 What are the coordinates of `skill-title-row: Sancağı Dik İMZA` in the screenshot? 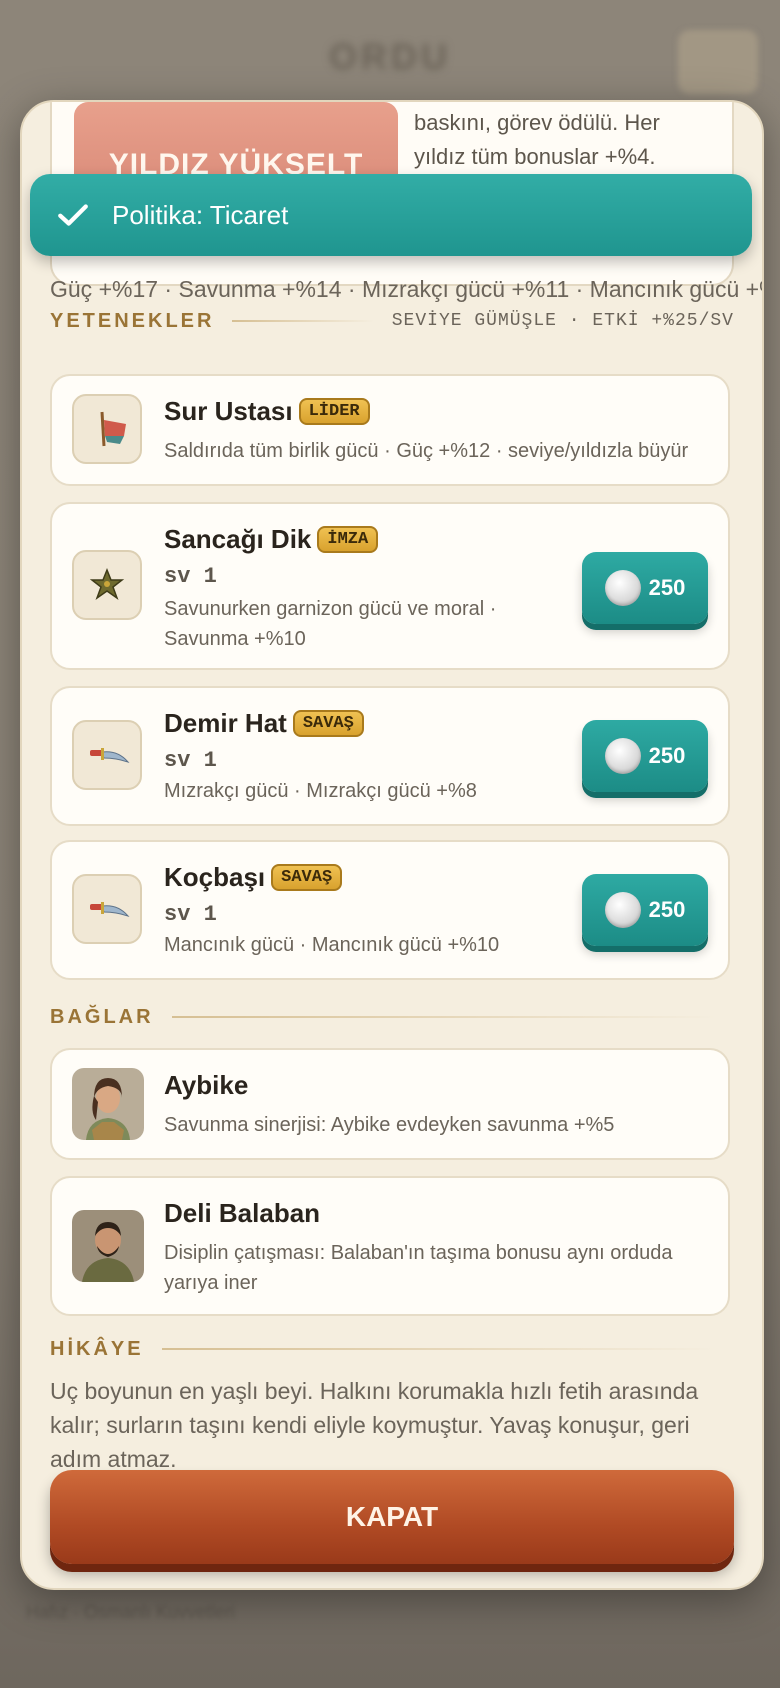 It's located at (271, 539).